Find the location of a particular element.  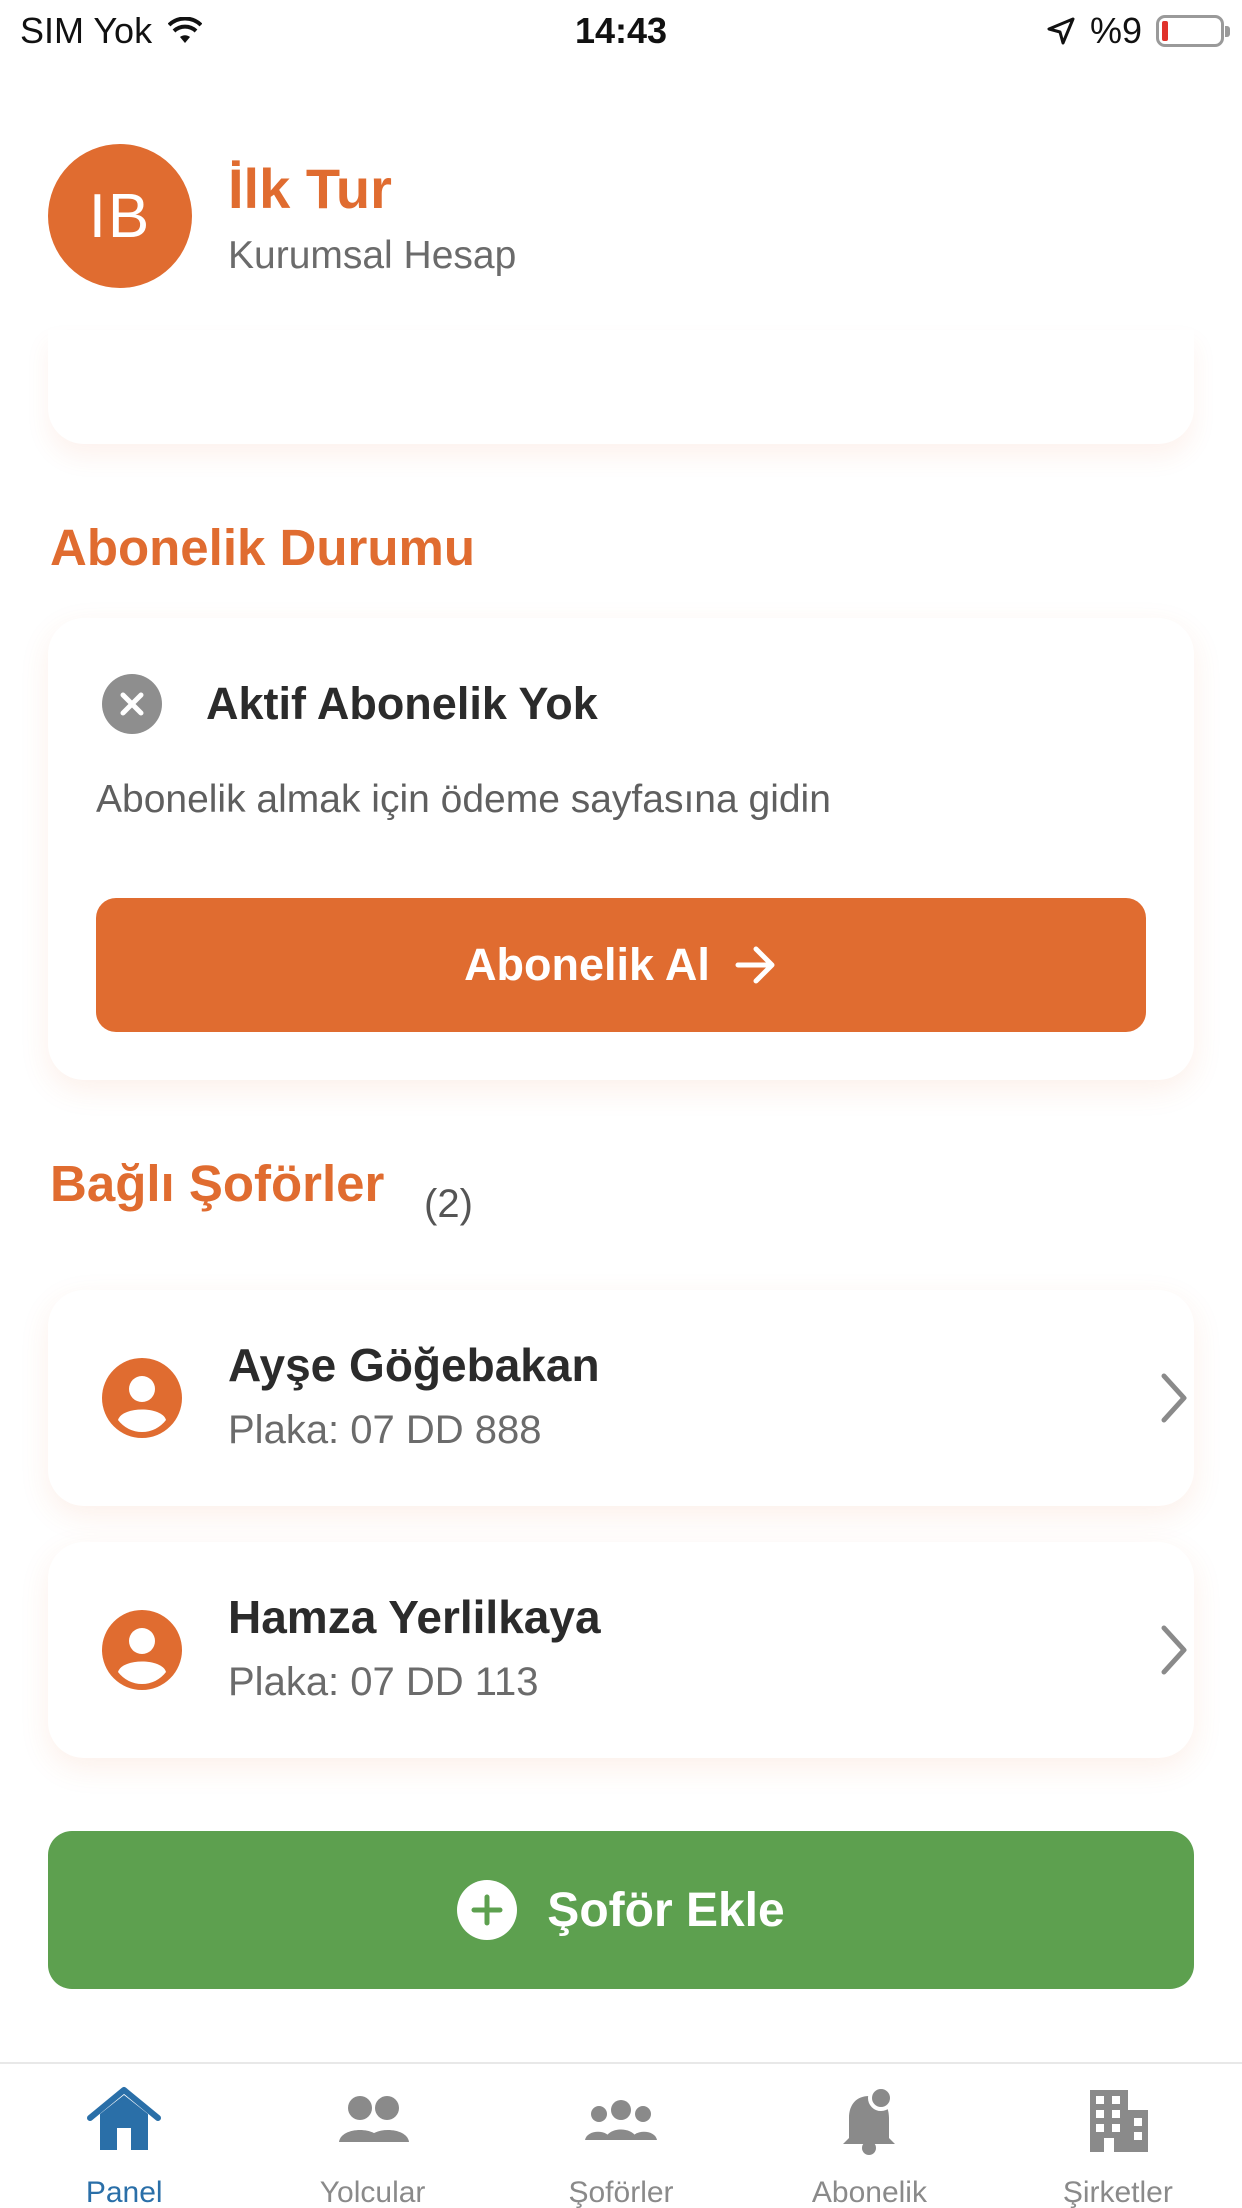

tab-label: Yolcular is located at coordinates (372, 2192).